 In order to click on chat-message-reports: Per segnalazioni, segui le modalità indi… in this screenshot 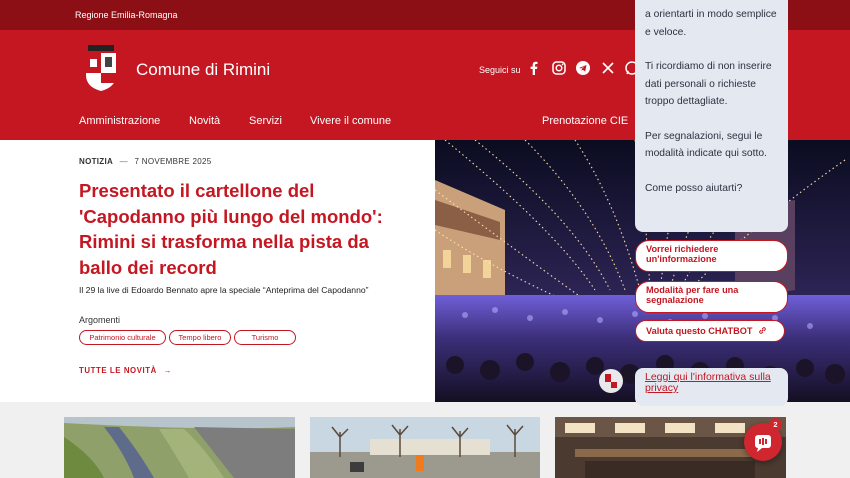, I will do `click(706, 145)`.